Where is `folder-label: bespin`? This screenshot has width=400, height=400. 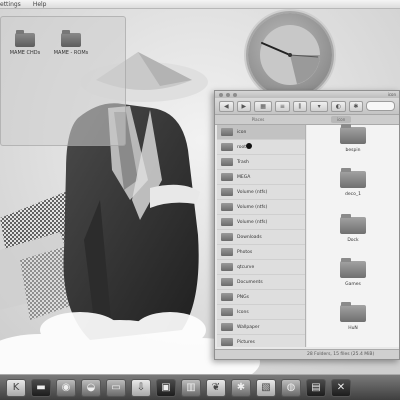
folder-label: bespin is located at coordinates (353, 150).